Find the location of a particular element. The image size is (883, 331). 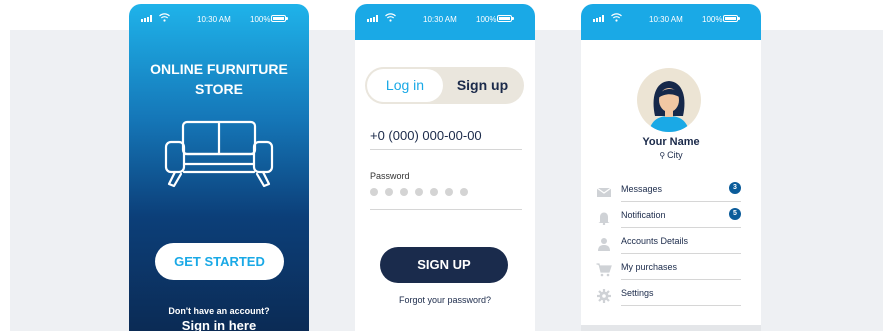

menu-item-label: Accounts Details is located at coordinates (655, 241).